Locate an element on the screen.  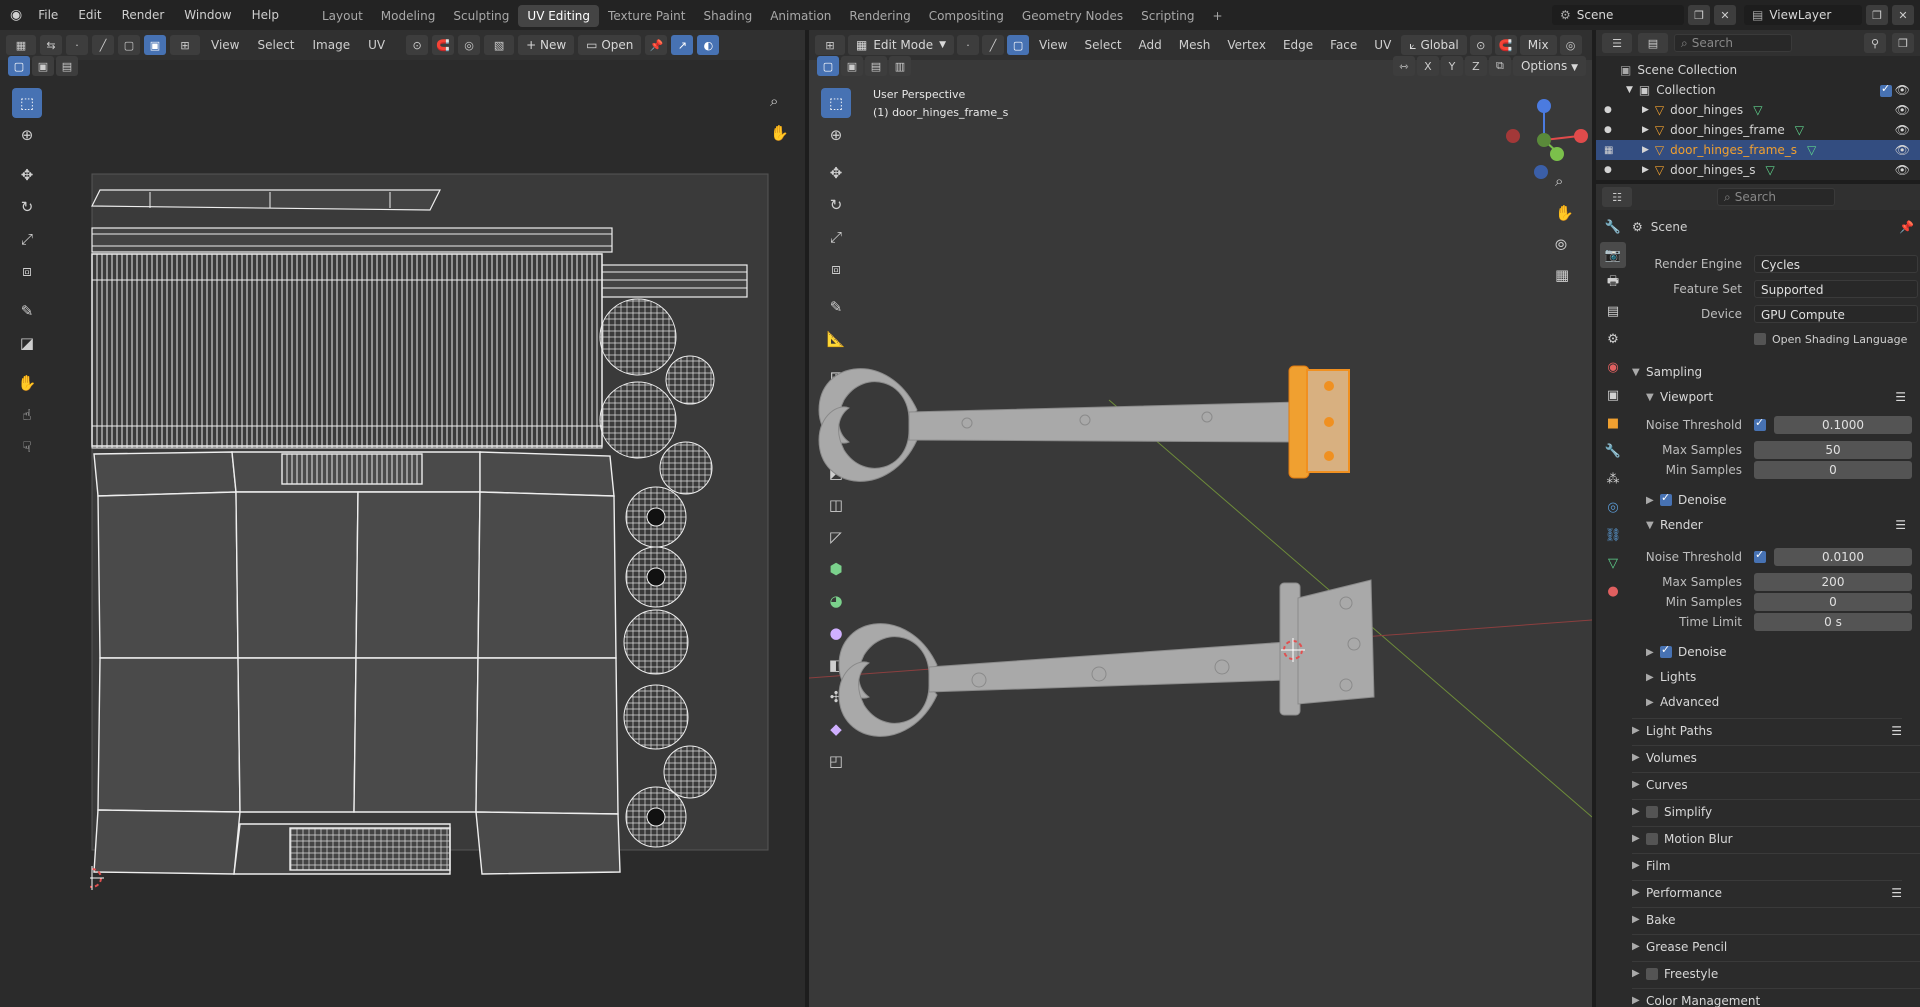
select-mode-subtract-icon: ▤ is located at coordinates (67, 66).